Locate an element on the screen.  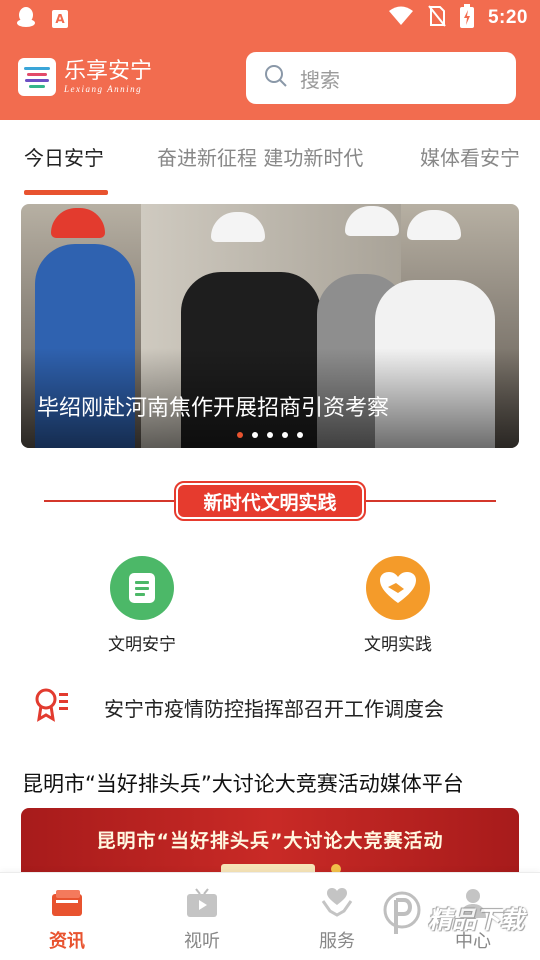
qq-penguin-icon is located at coordinates (26, 19).